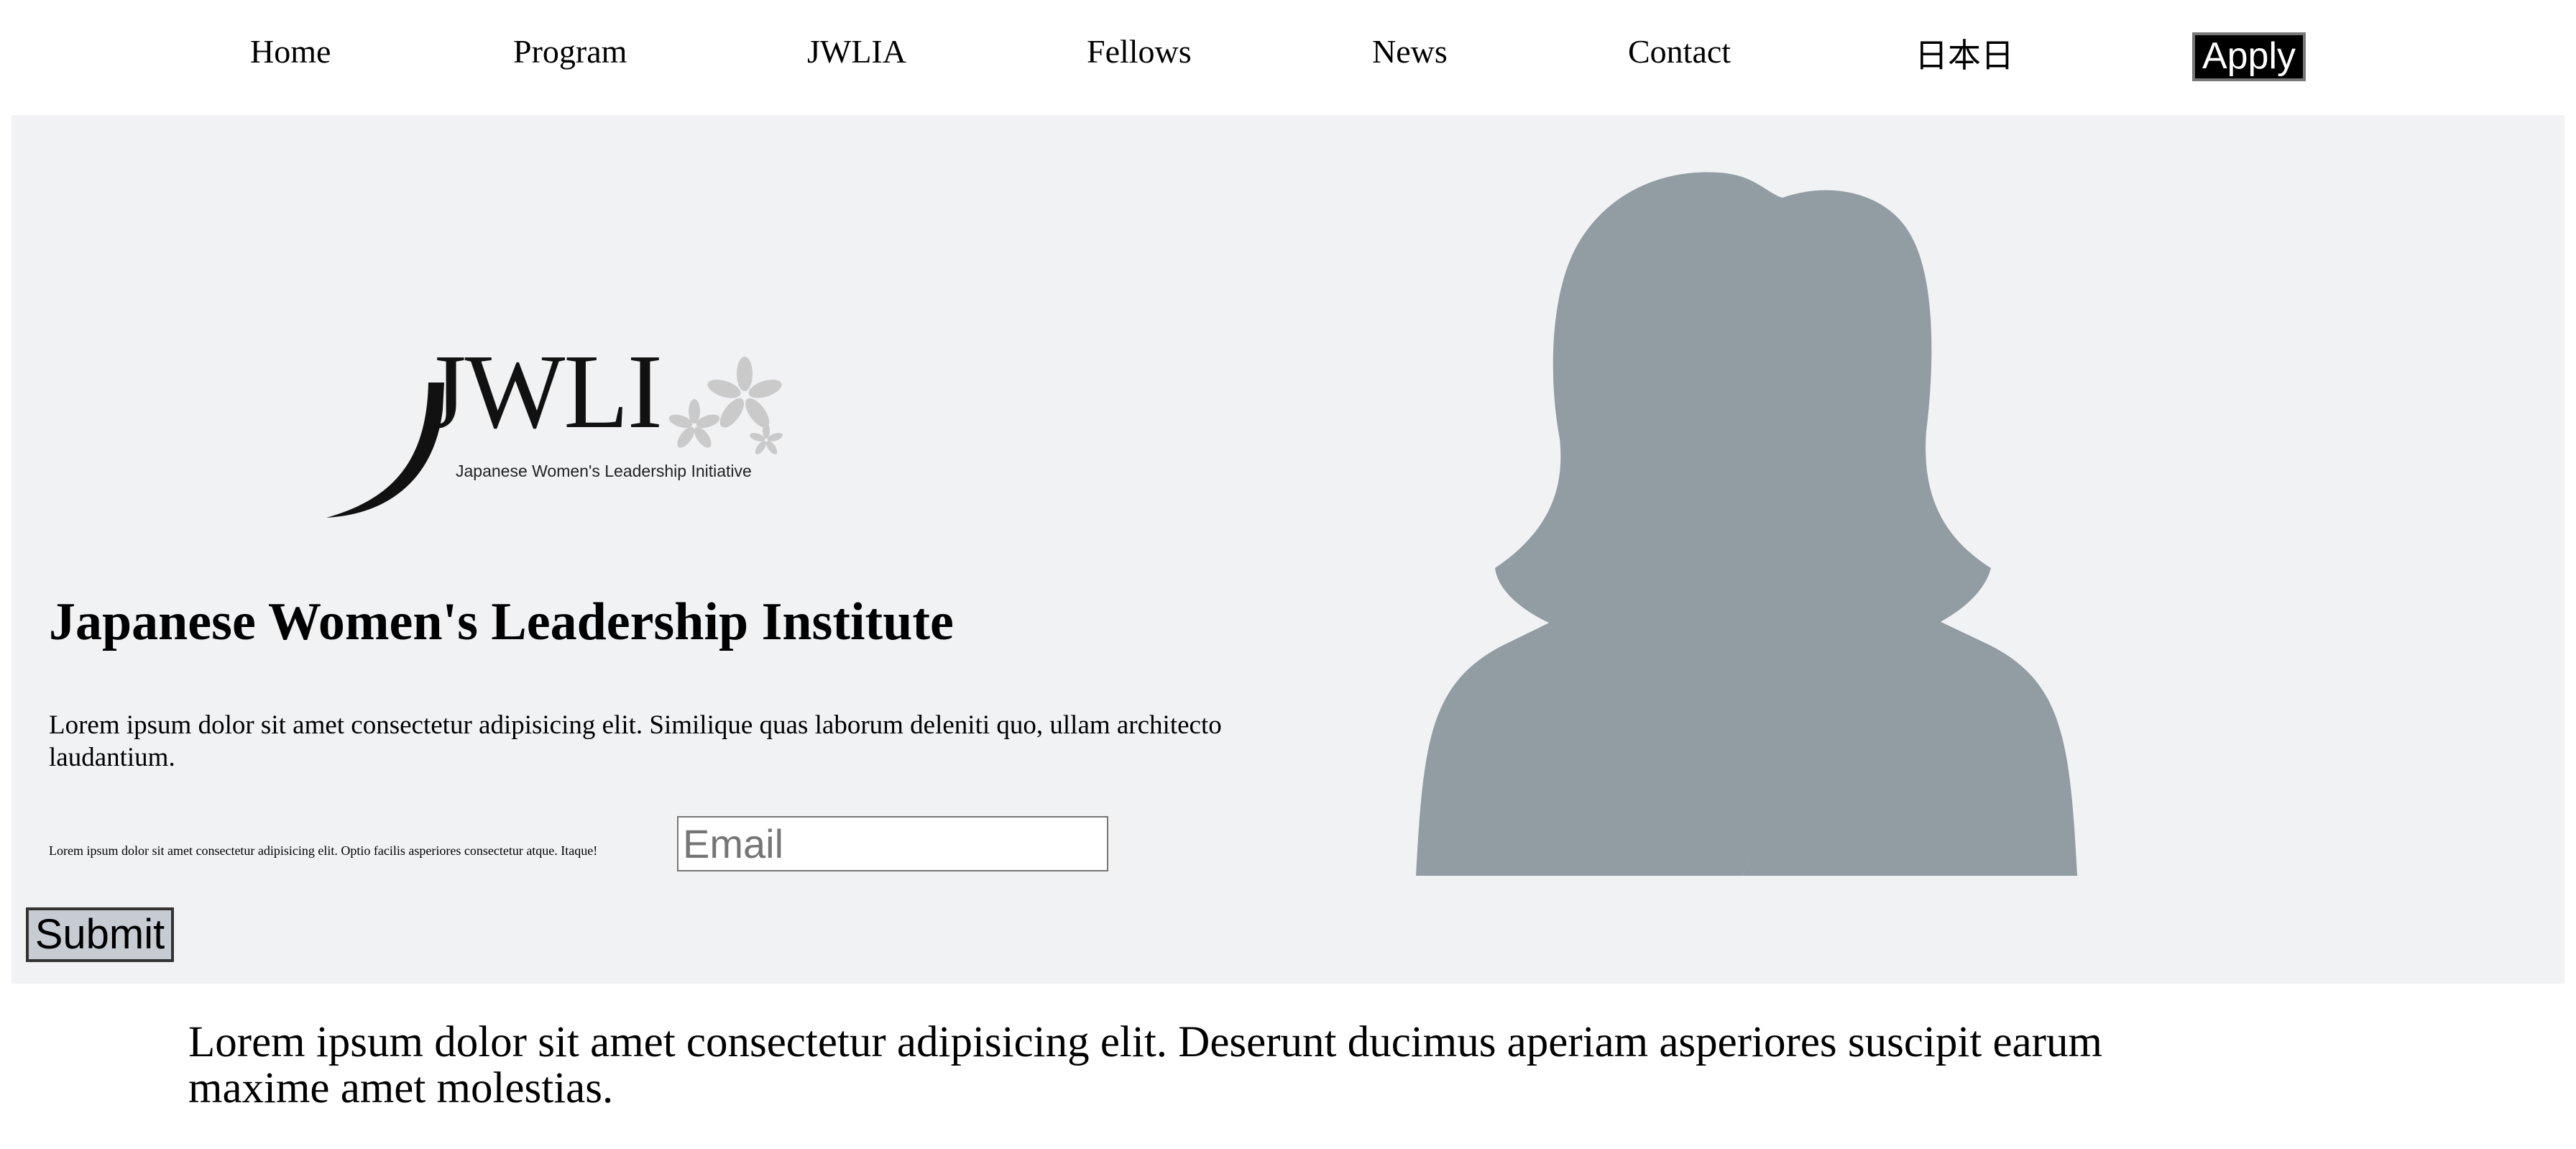  I want to click on logo-tagline: Japanese Women's Leadership Initiative, so click(604, 471).